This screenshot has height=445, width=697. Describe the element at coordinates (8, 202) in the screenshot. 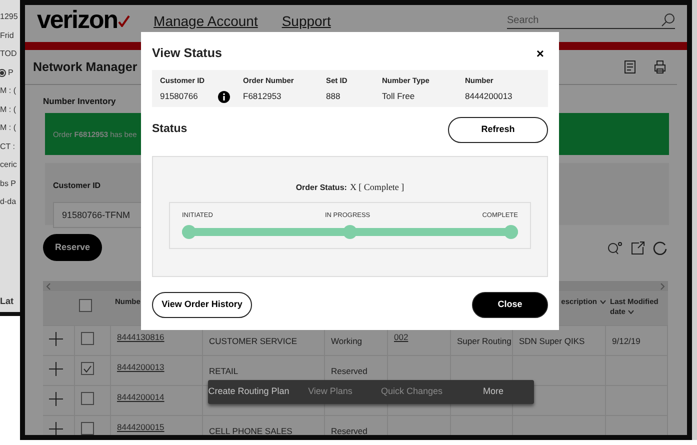

I see `window-text: d-da` at that location.